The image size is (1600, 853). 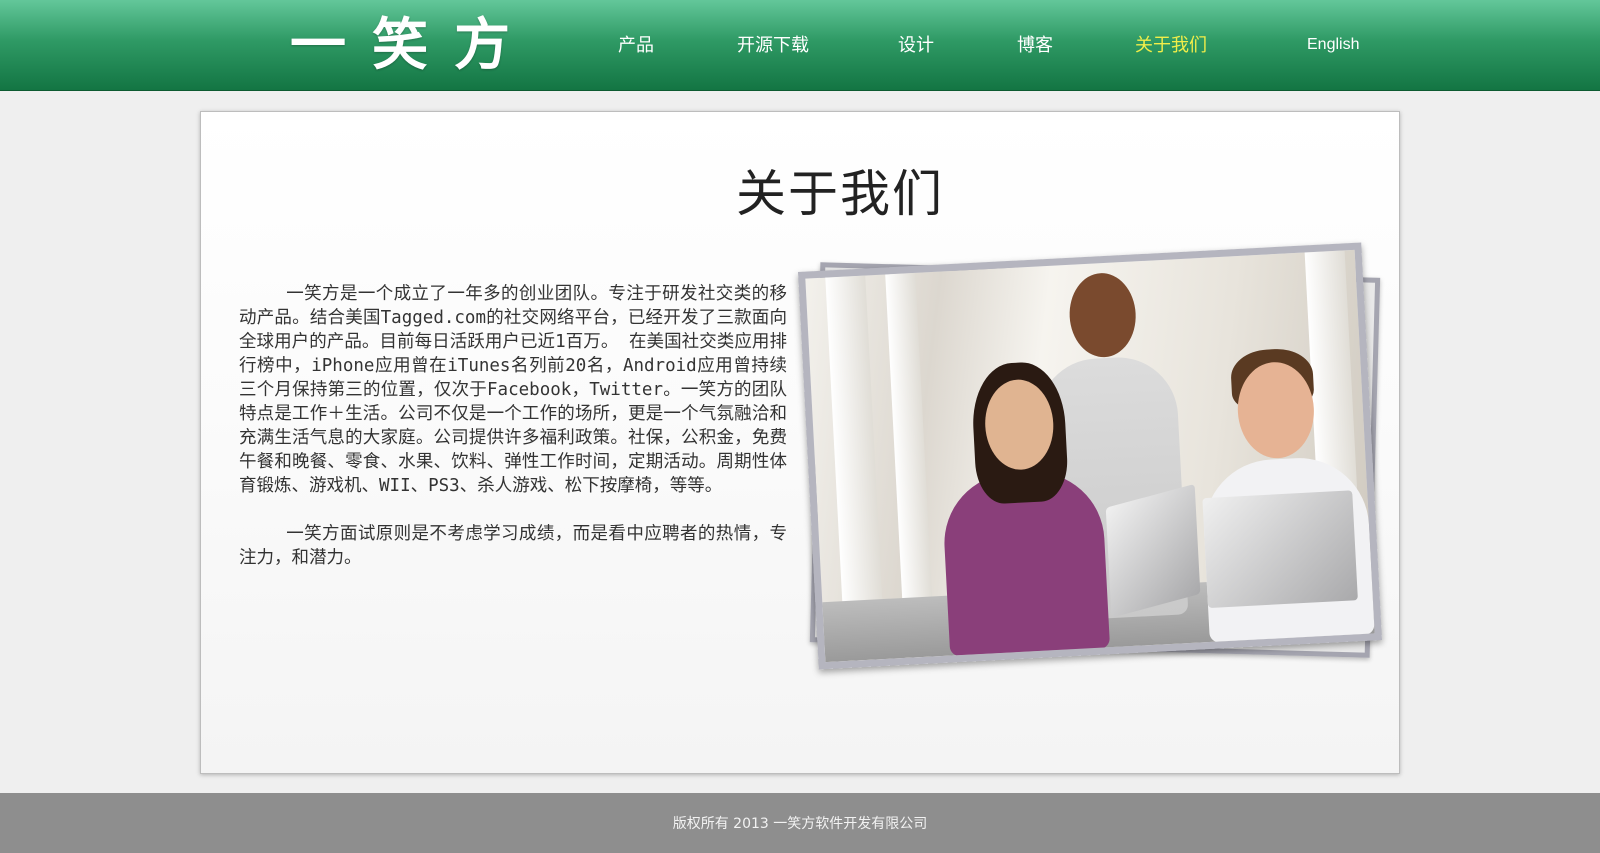 I want to click on nav-item-products: 产品, so click(x=636, y=46).